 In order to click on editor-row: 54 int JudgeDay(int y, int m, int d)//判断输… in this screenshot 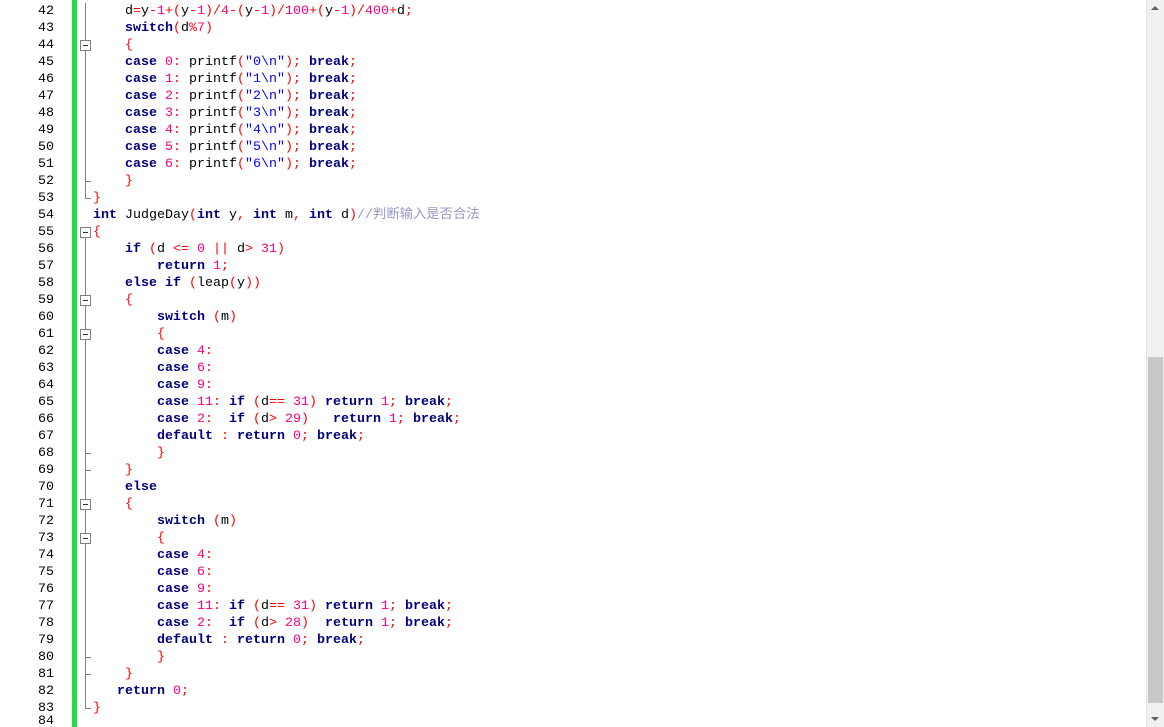, I will do `click(573, 215)`.